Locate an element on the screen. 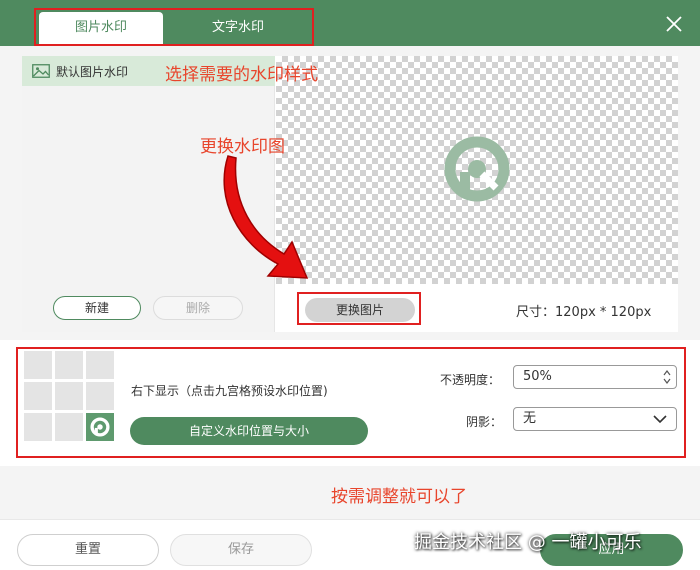 The width and height of the screenshot is (700, 570). site-watermark-text: 掘金技术社区 @ 一罐小可乐 is located at coordinates (528, 542).